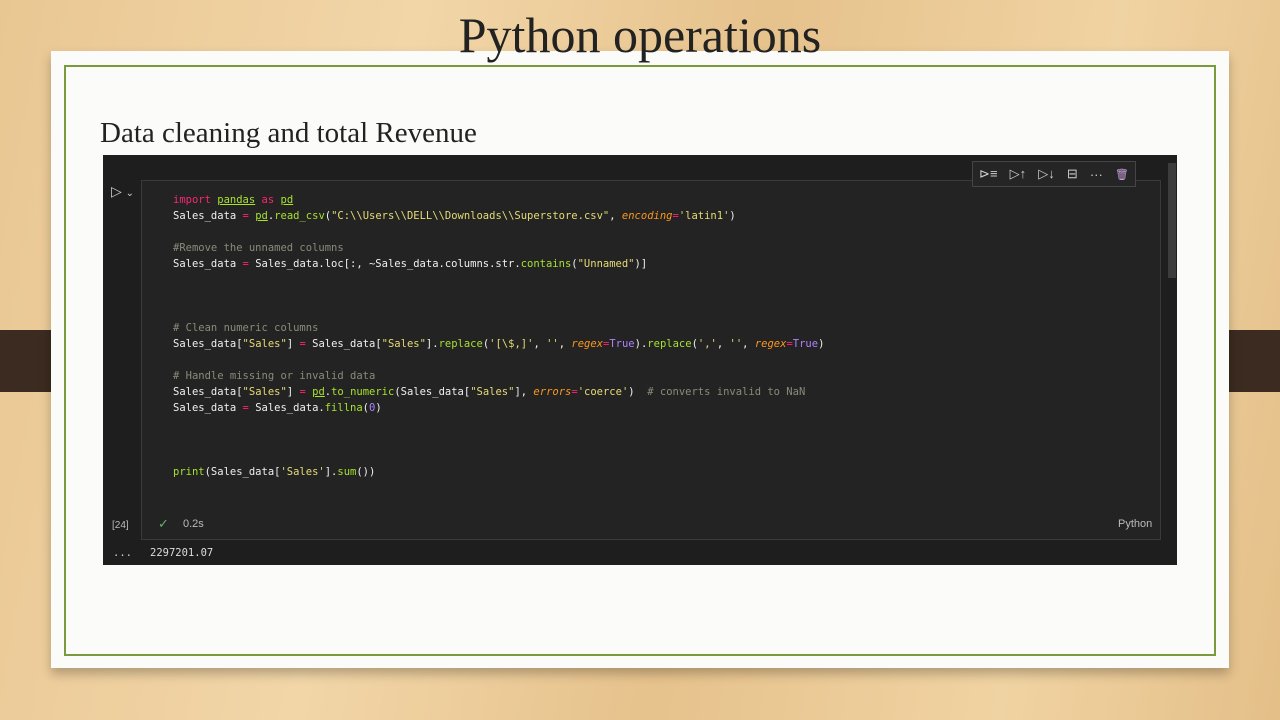 This screenshot has height=720, width=1280. I want to click on delete-icon: 🗑, so click(1122, 174).